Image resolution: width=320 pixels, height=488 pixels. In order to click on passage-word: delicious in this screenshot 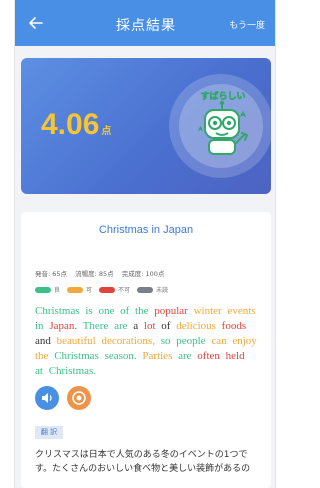, I will do `click(196, 326)`.